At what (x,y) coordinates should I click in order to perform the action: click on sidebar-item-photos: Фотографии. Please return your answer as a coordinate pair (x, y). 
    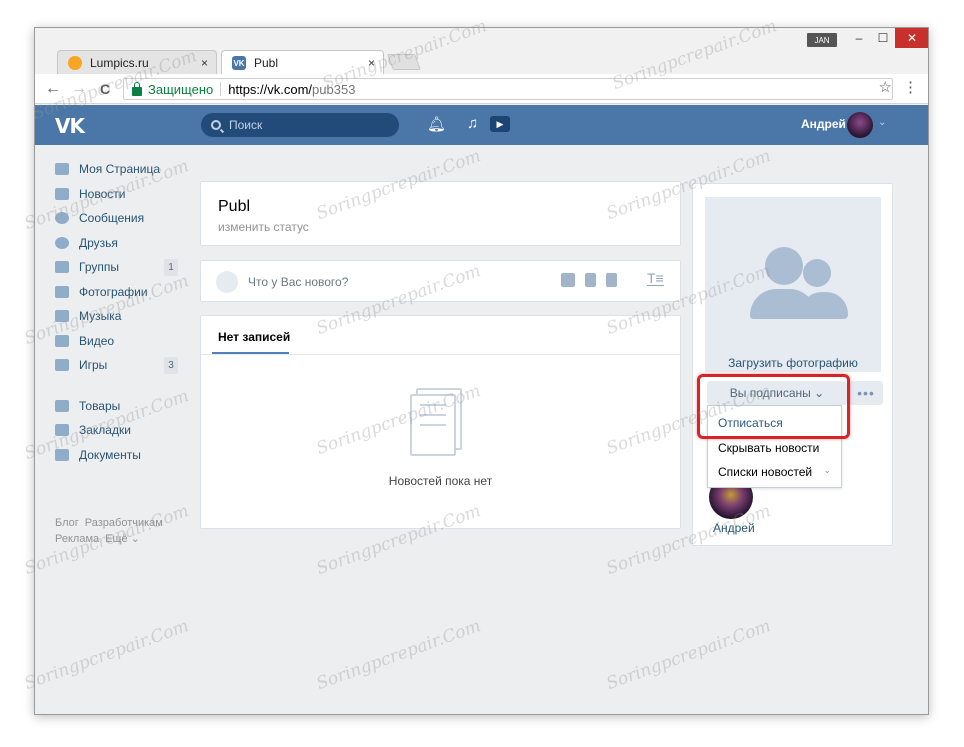
    Looking at the image, I should click on (122, 292).